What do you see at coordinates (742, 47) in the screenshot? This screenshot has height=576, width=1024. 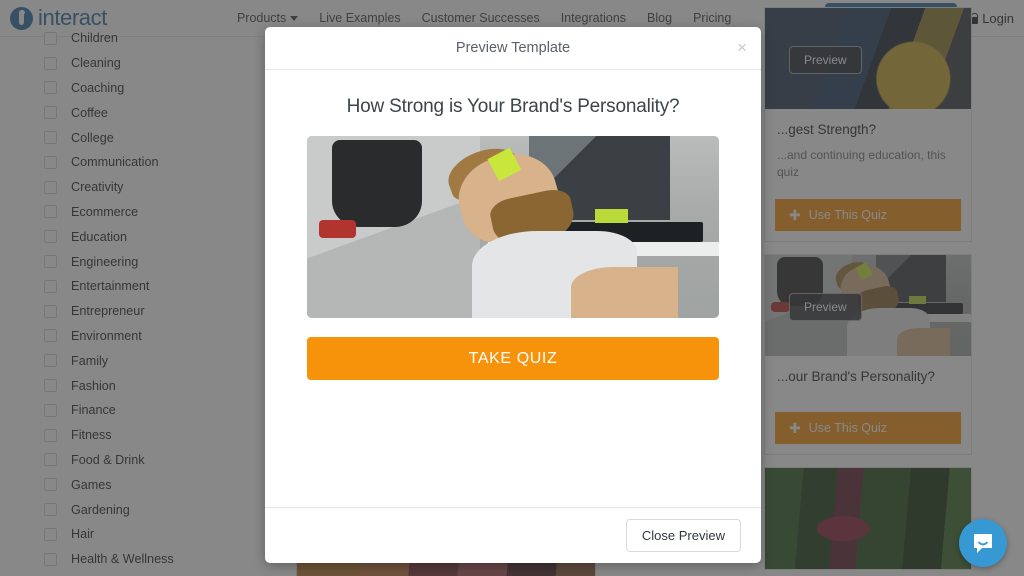 I see `close-icon: ×` at bounding box center [742, 47].